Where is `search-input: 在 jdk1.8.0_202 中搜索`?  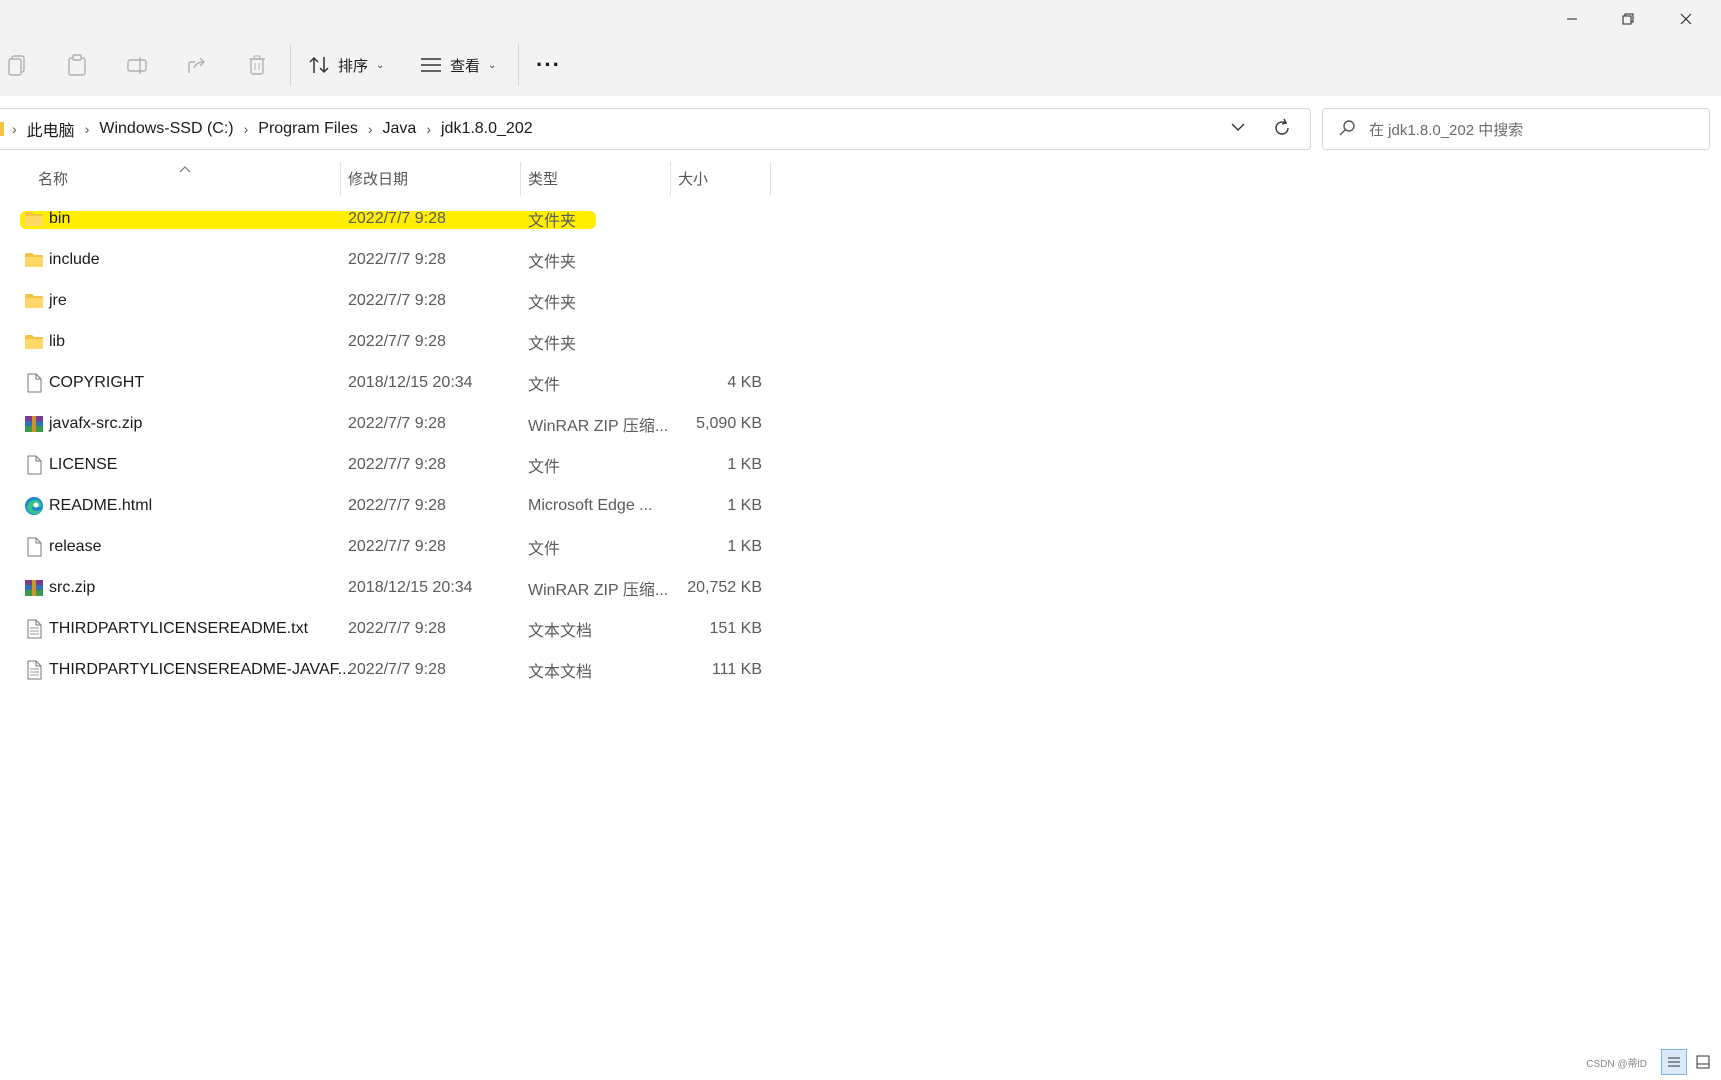 search-input: 在 jdk1.8.0_202 中搜索 is located at coordinates (1516, 129).